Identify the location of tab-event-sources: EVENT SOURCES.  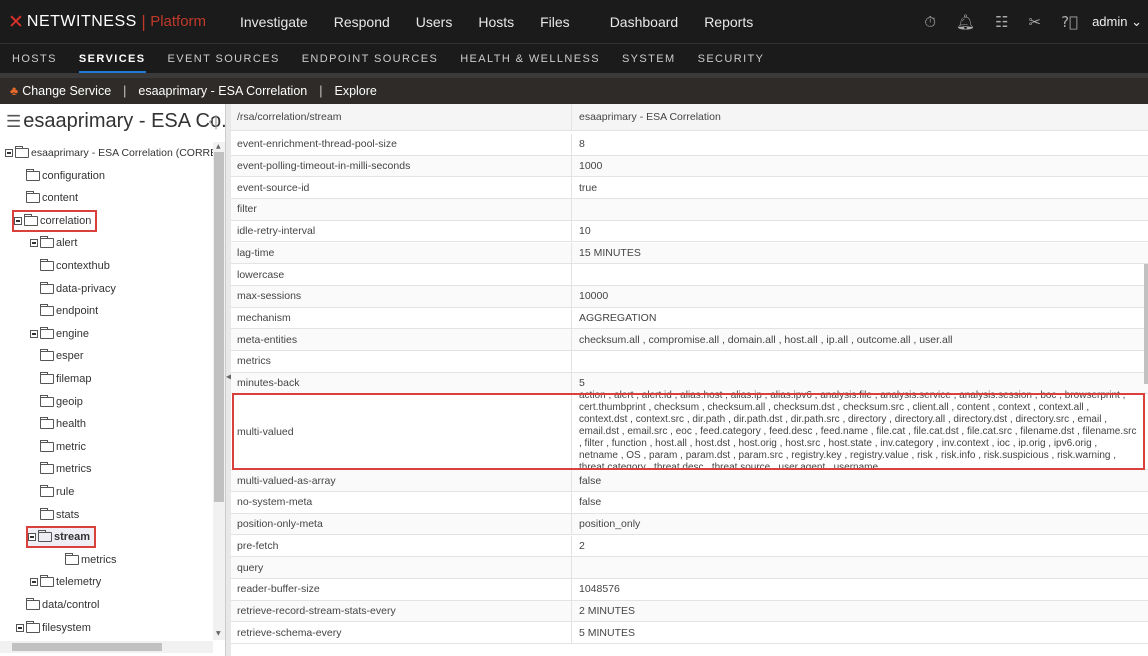
(224, 59).